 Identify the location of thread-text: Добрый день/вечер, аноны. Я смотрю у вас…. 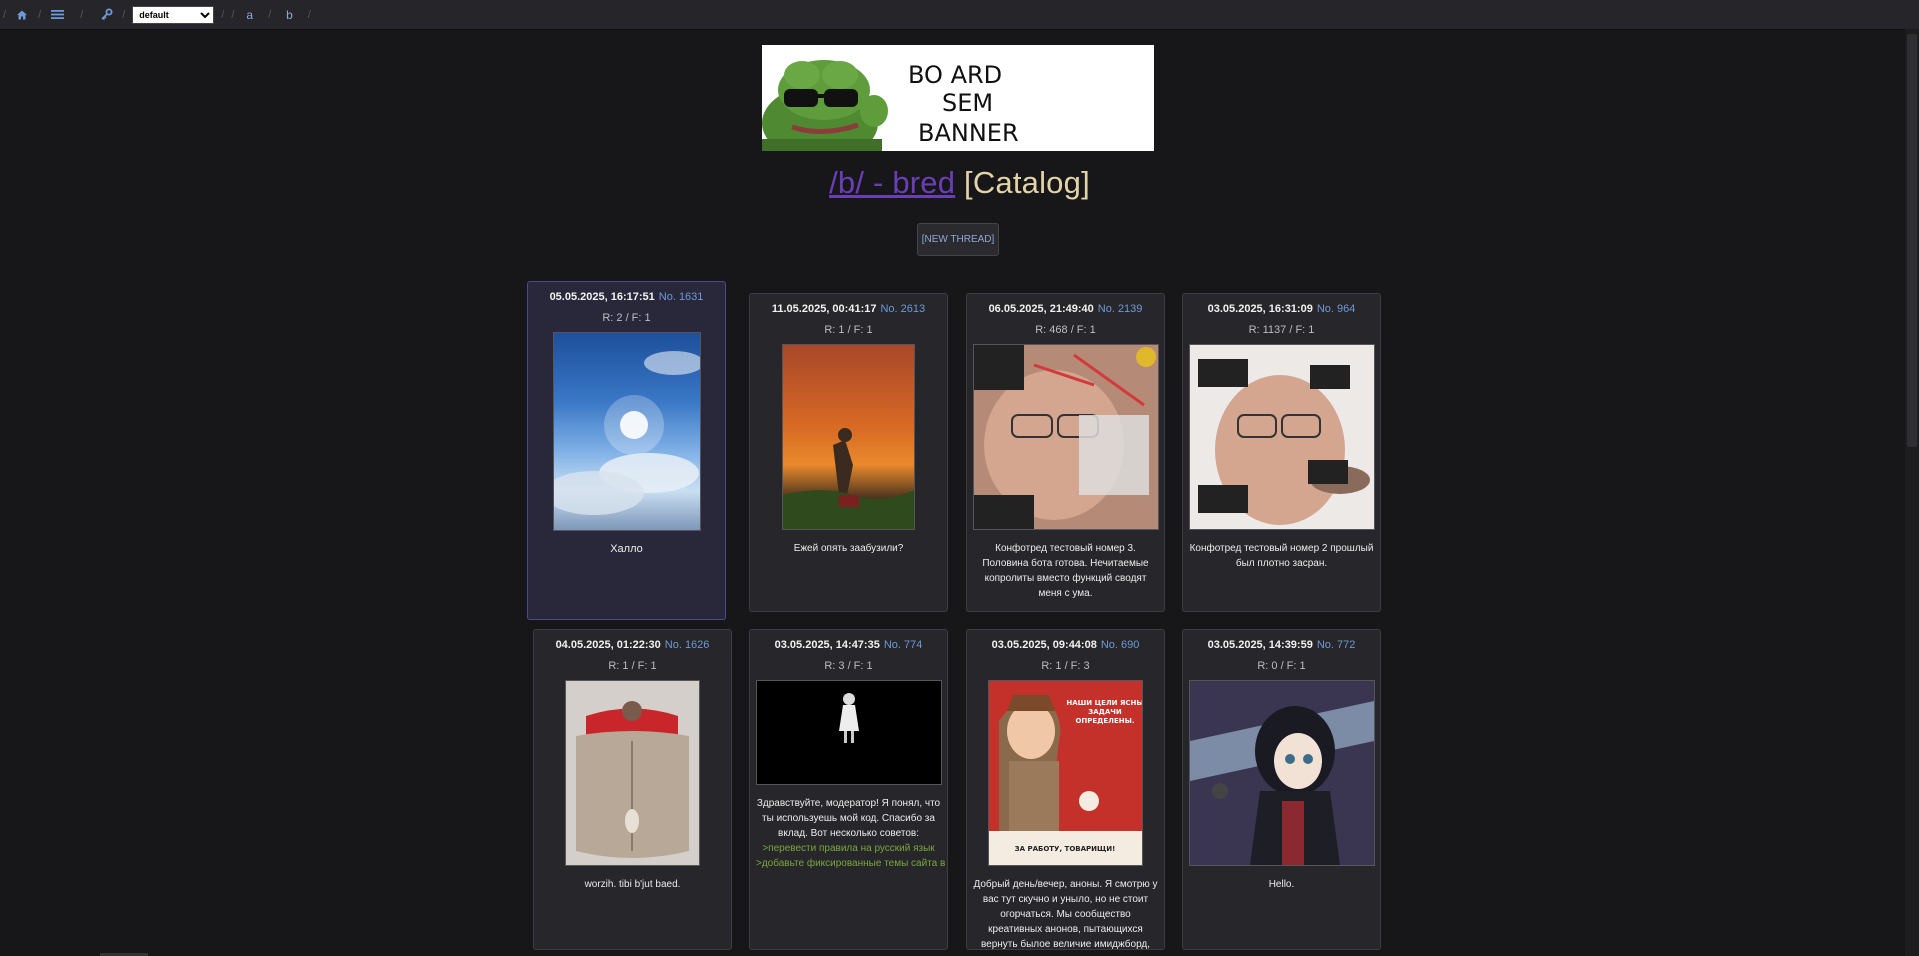
(1065, 914).